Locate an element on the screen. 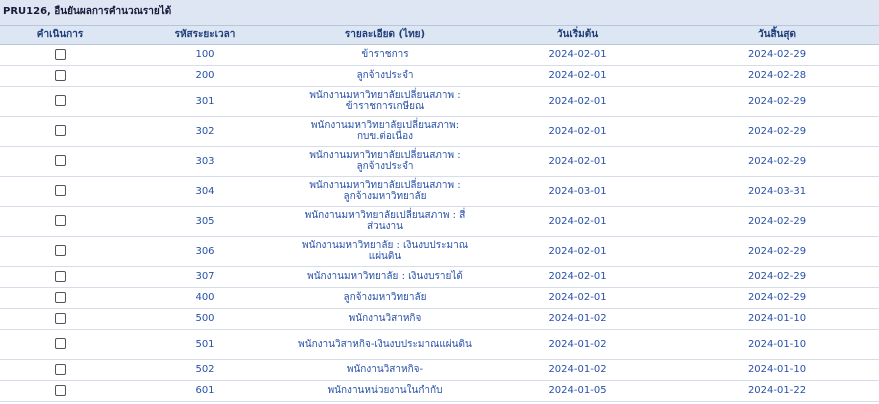 The height and width of the screenshot is (404, 879). description: พนักงานวิสาหกิจ- is located at coordinates (385, 370).